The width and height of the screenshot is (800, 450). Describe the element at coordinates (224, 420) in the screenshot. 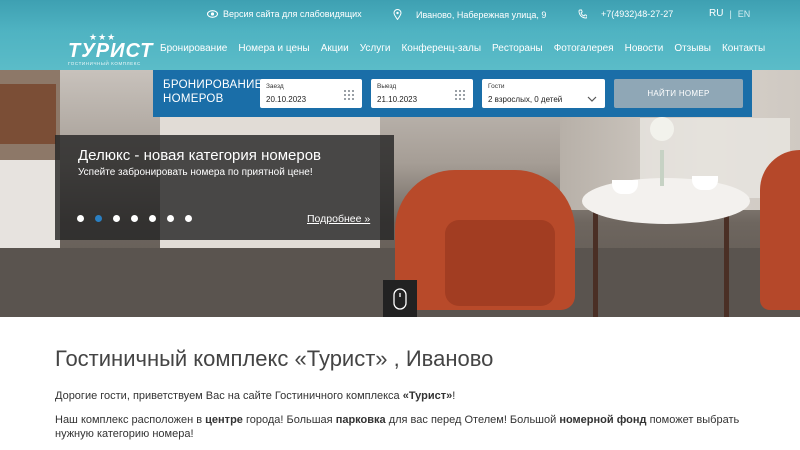

I see `highlight-center: центре` at that location.